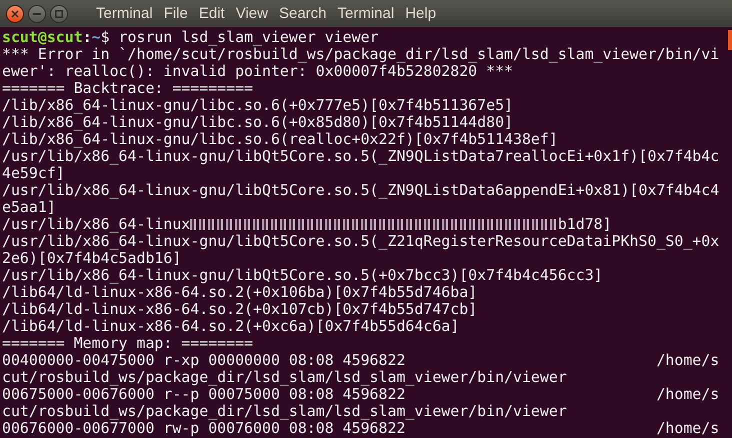  Describe the element at coordinates (302, 275) in the screenshot. I see `output-line: /usr/lib/x86_64-linux-gnu/libQt5Core.so.5(+0x7bcc3)[0x7f4b4c456cc3]` at that location.